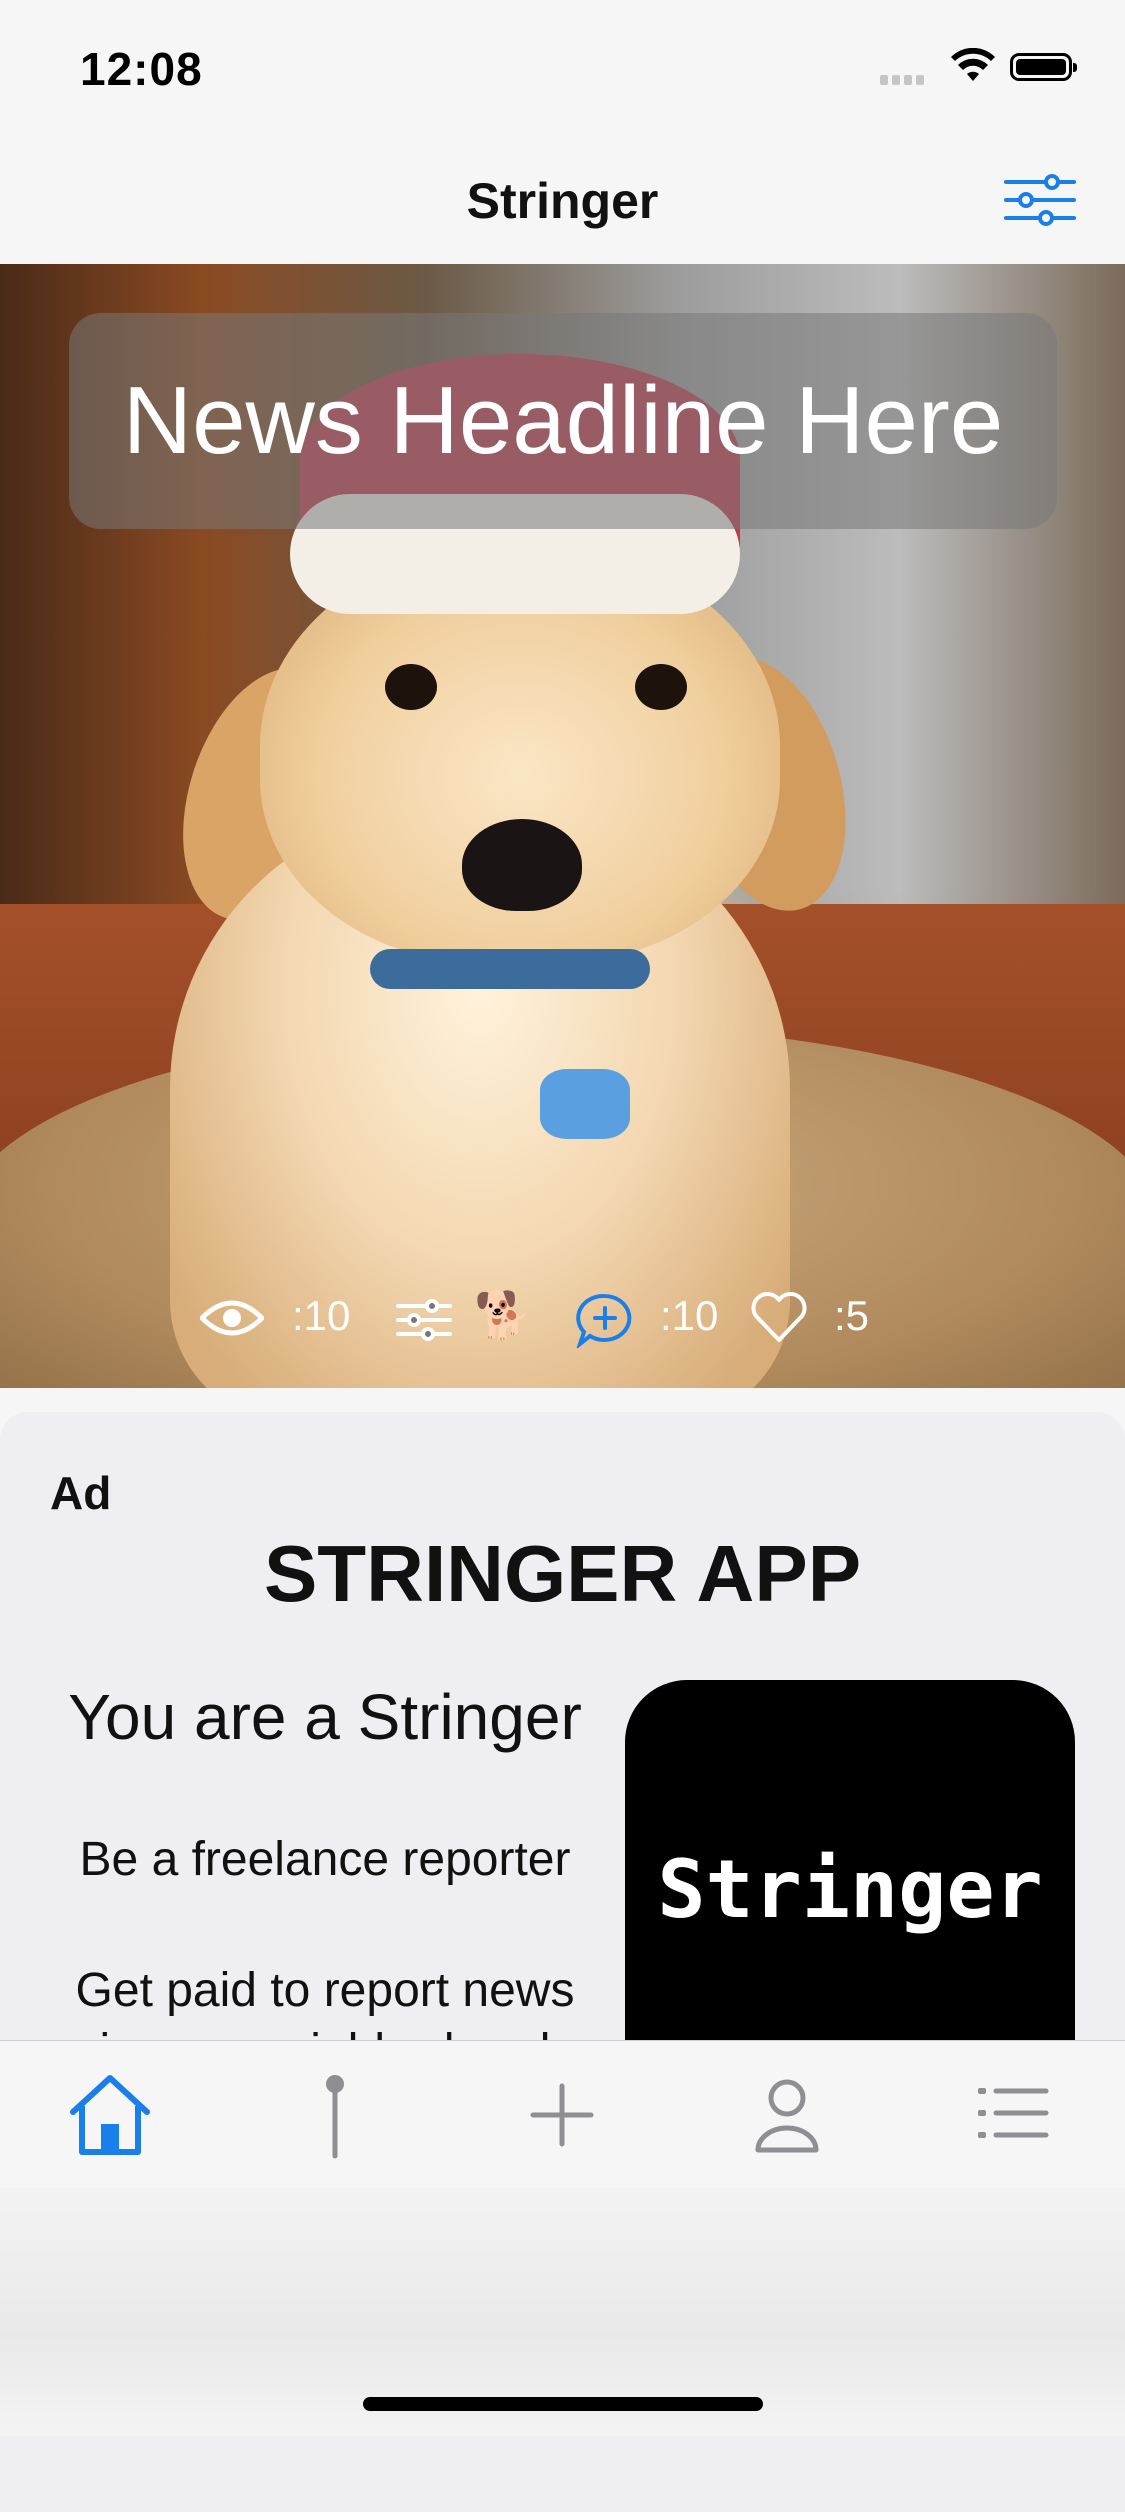 This screenshot has width=1125, height=2512. Describe the element at coordinates (110, 2115) in the screenshot. I see `home-icon` at that location.